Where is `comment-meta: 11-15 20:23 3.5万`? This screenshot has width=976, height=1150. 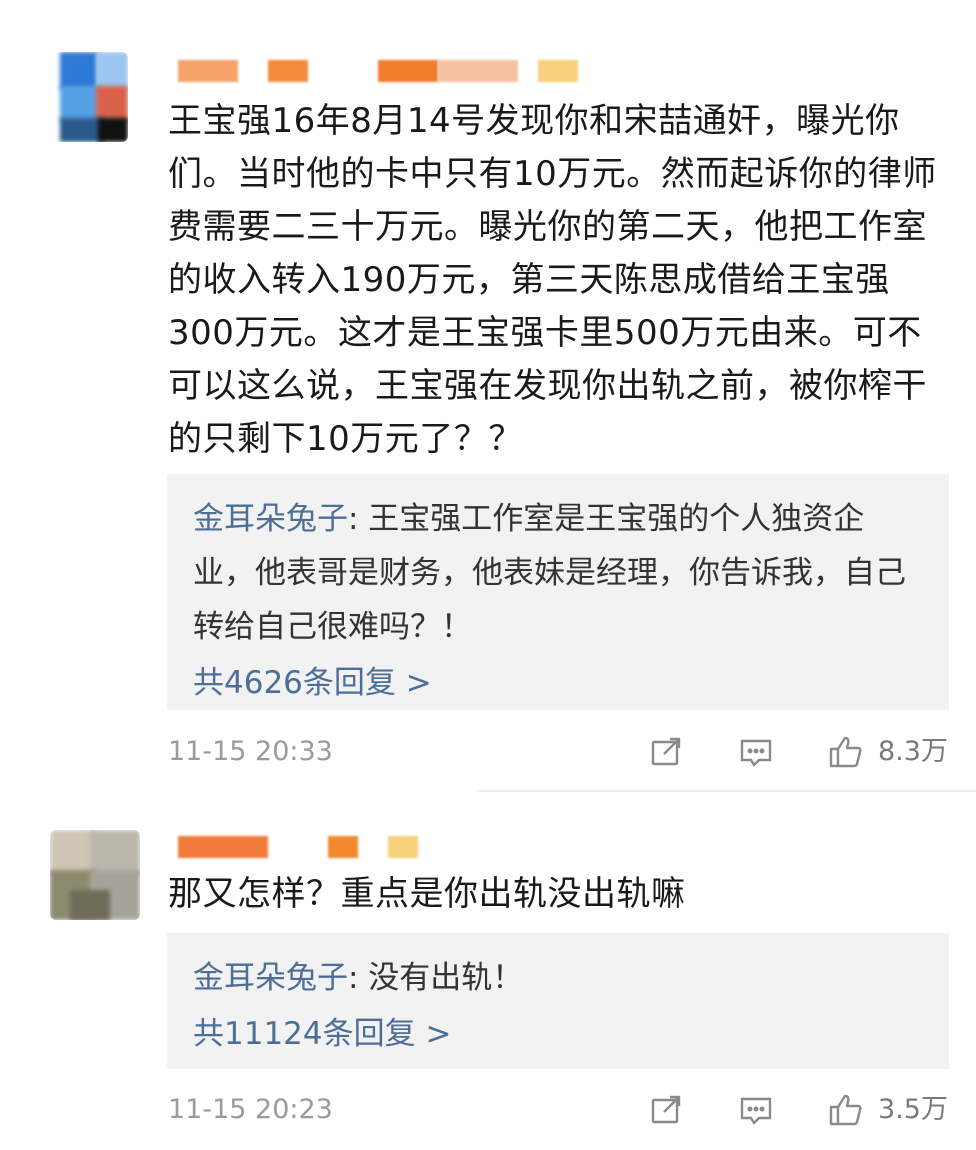
comment-meta: 11-15 20:23 3.5万 is located at coordinates (558, 1110).